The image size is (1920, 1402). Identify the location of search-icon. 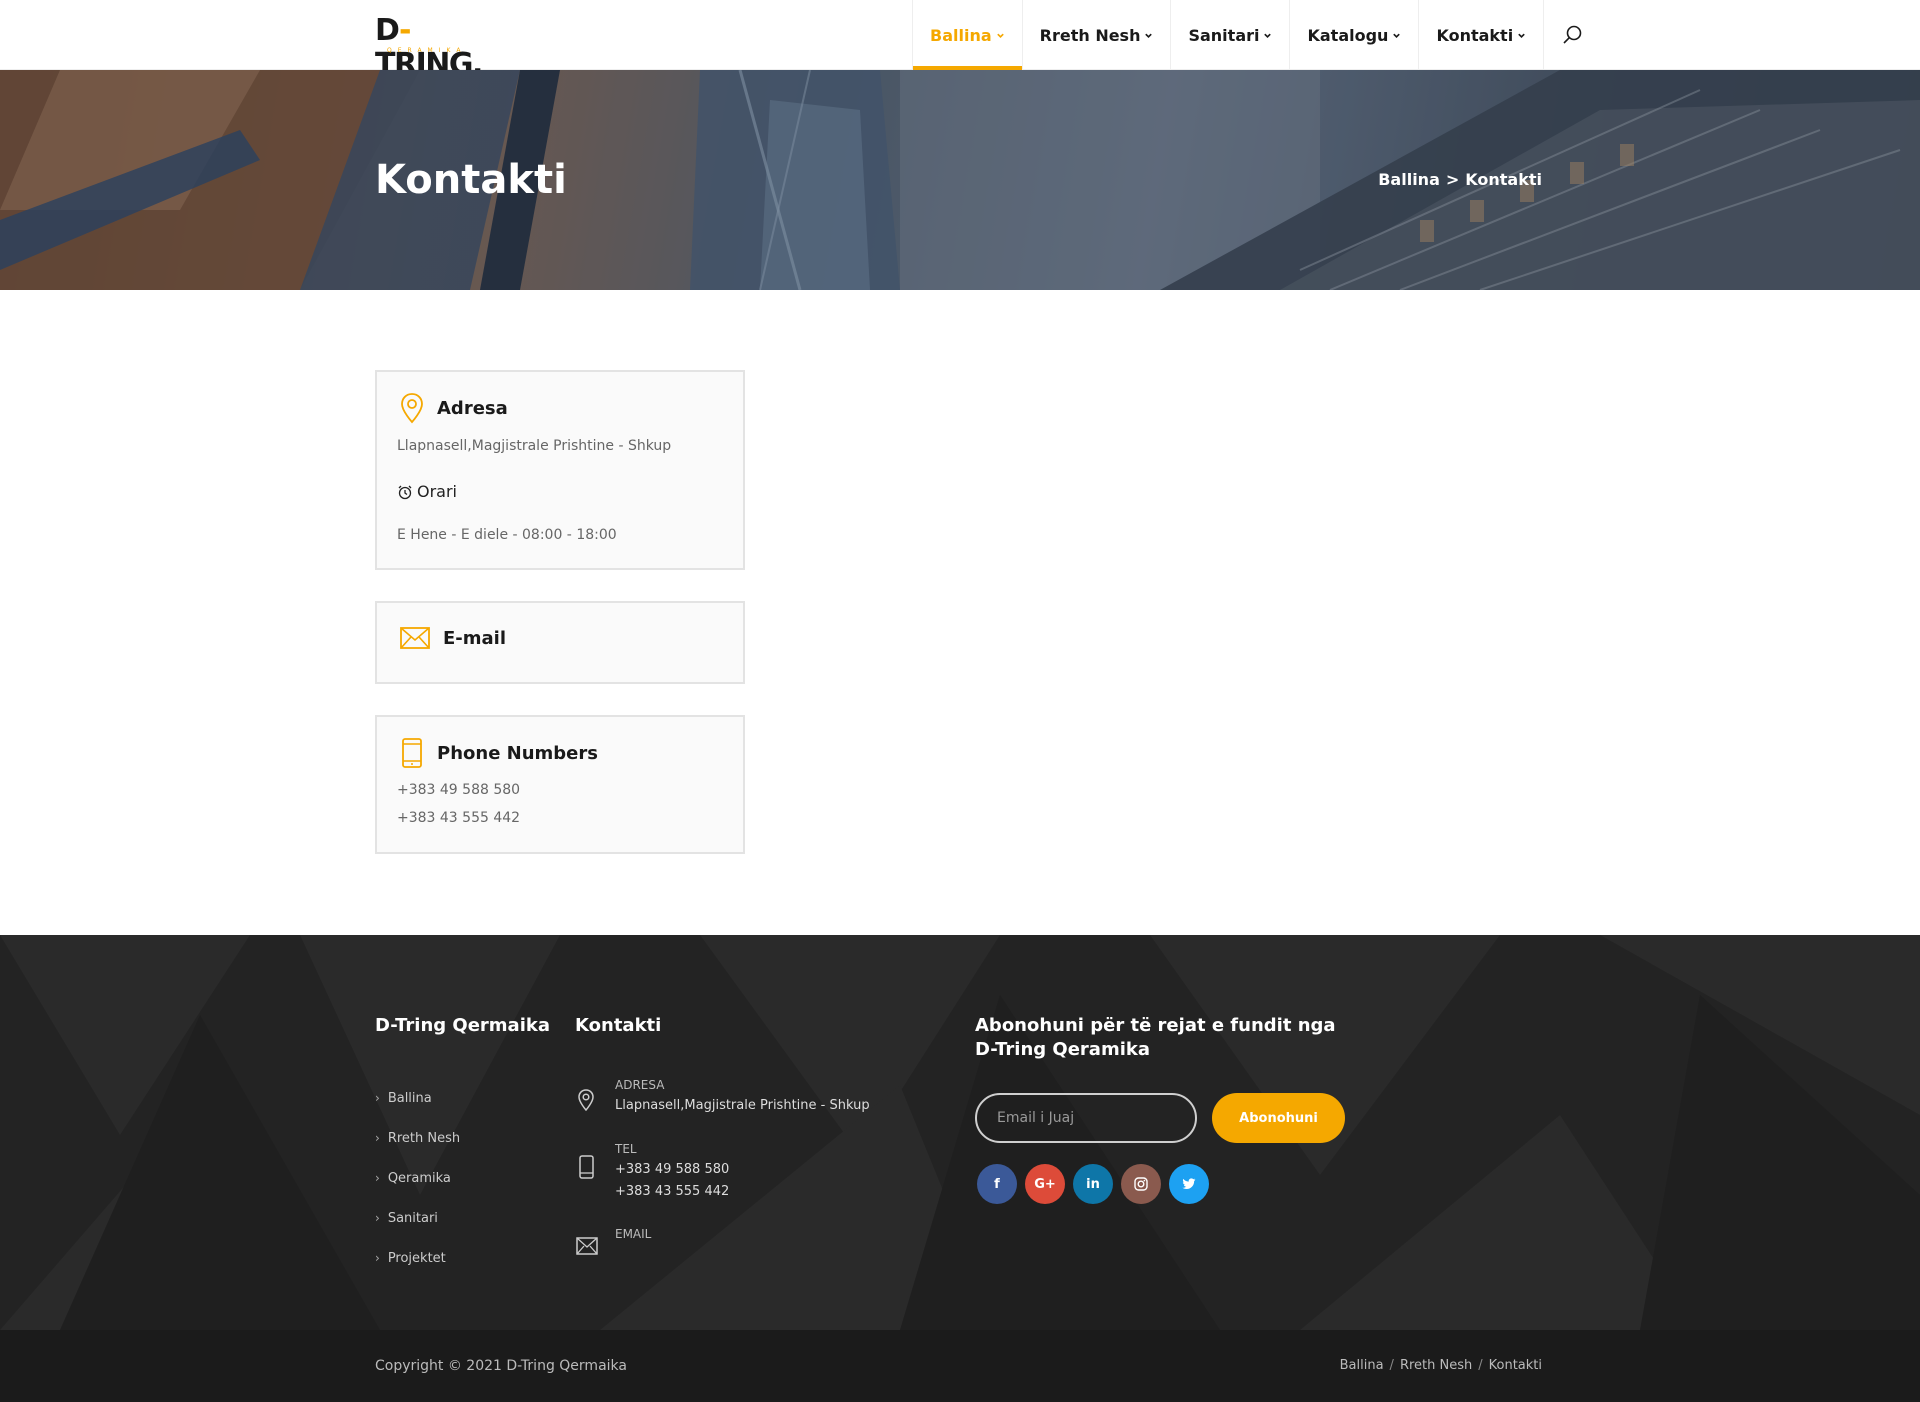
(1572, 34).